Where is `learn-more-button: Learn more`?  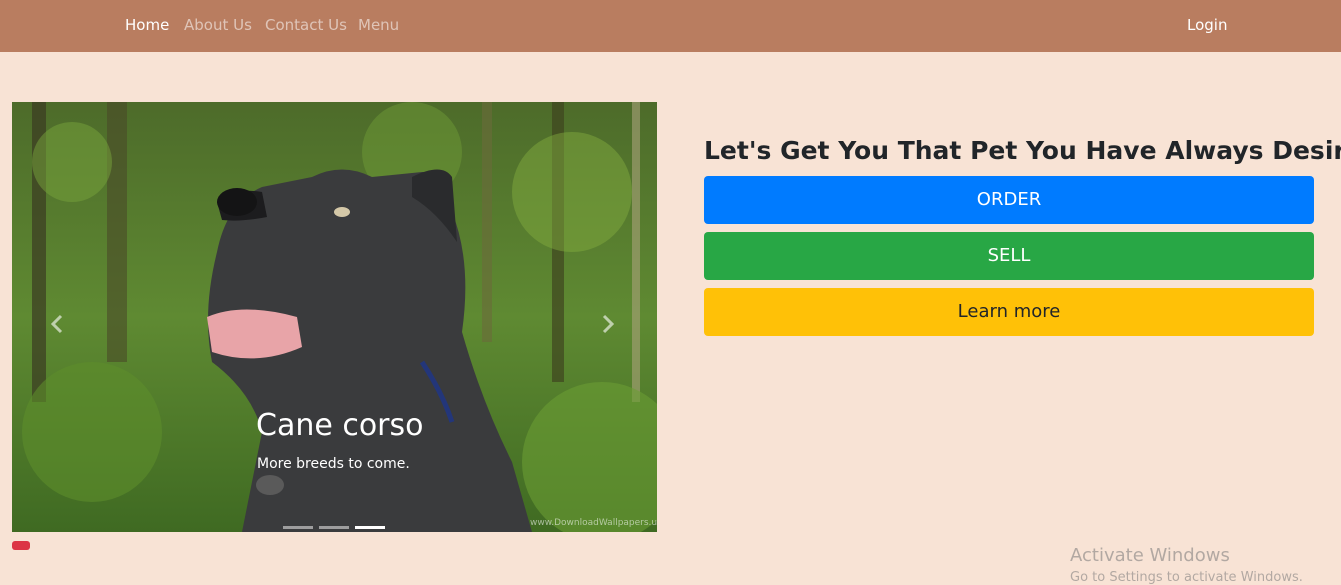
learn-more-button: Learn more is located at coordinates (1009, 312).